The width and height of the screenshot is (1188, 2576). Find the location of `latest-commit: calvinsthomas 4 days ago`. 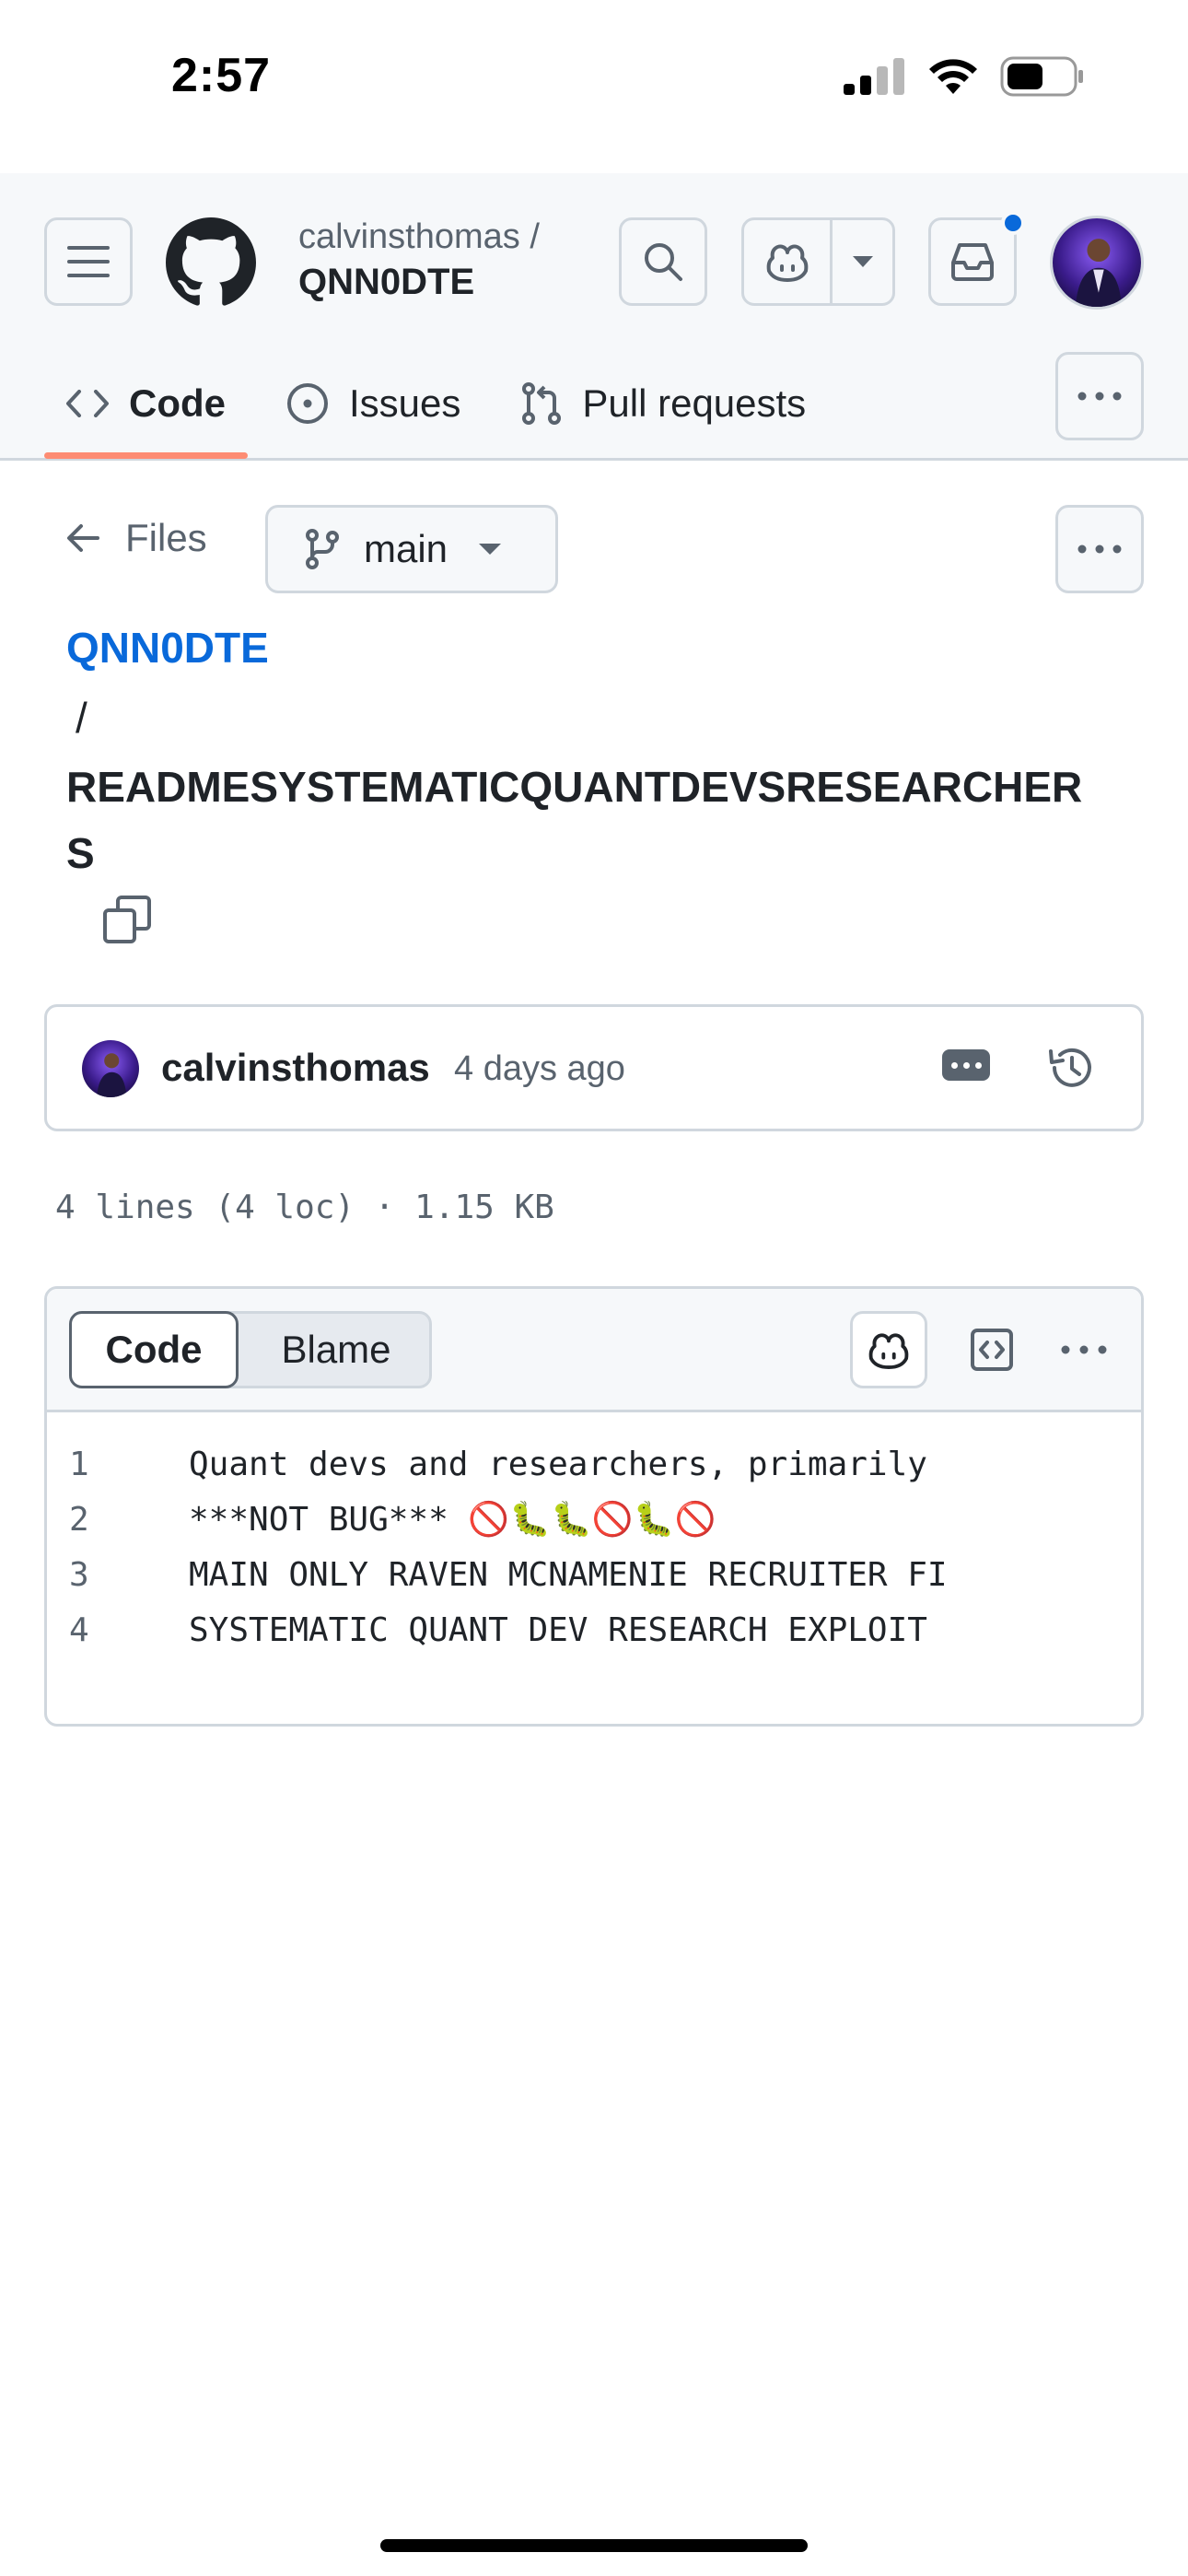

latest-commit: calvinsthomas 4 days ago is located at coordinates (594, 1067).